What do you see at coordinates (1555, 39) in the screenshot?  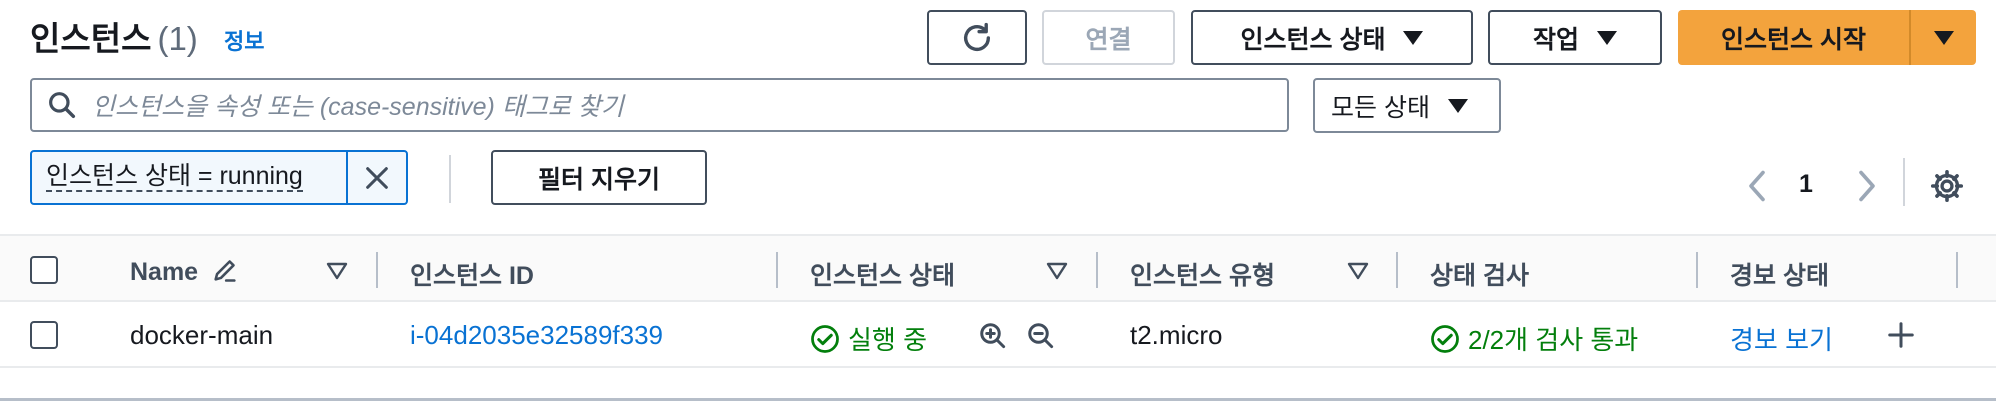 I see `actions-button-label: 작업` at bounding box center [1555, 39].